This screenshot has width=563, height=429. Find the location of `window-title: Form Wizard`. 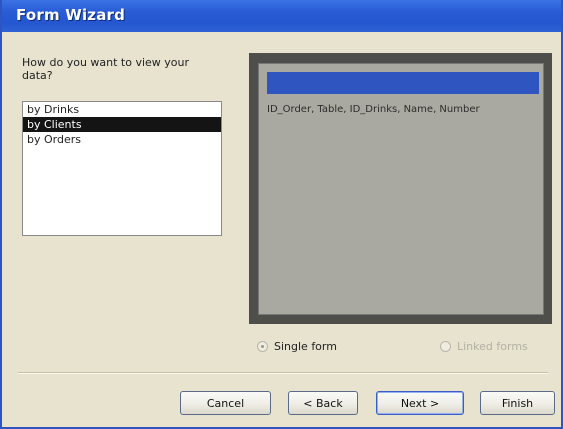

window-title: Form Wizard is located at coordinates (71, 15).